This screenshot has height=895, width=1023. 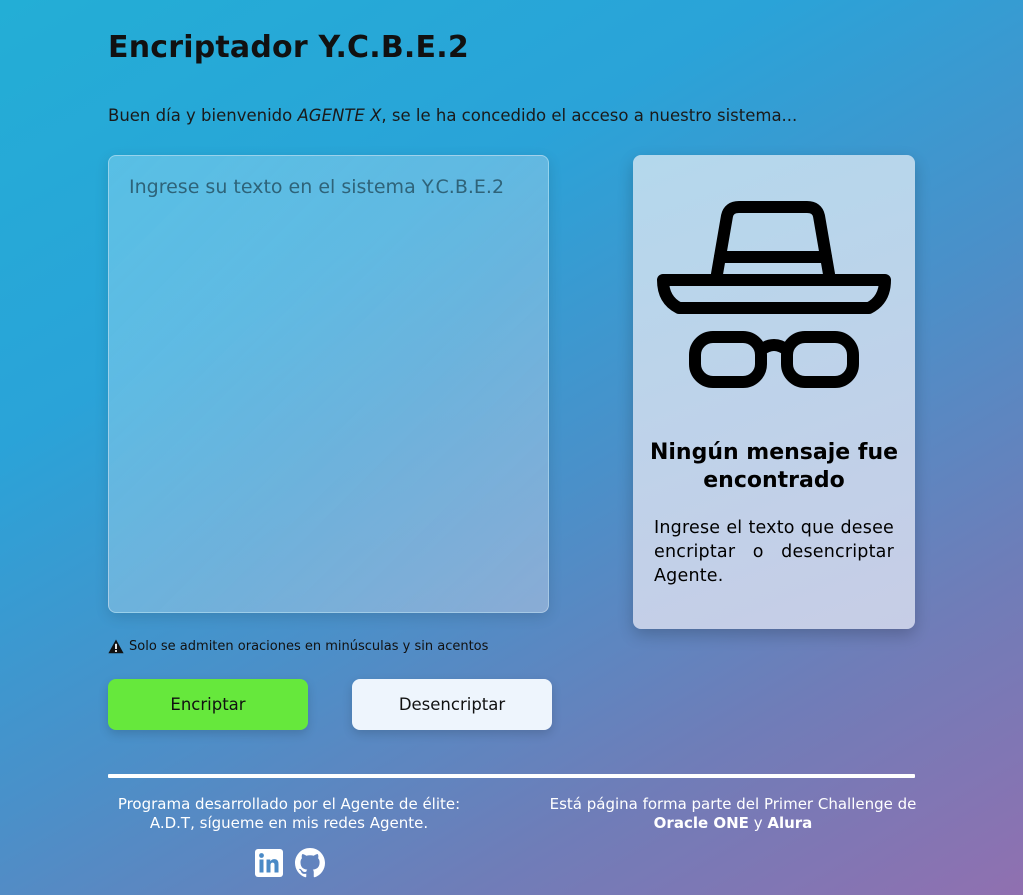 I want to click on oracle-one-brand: Oracle ONE, so click(x=701, y=823).